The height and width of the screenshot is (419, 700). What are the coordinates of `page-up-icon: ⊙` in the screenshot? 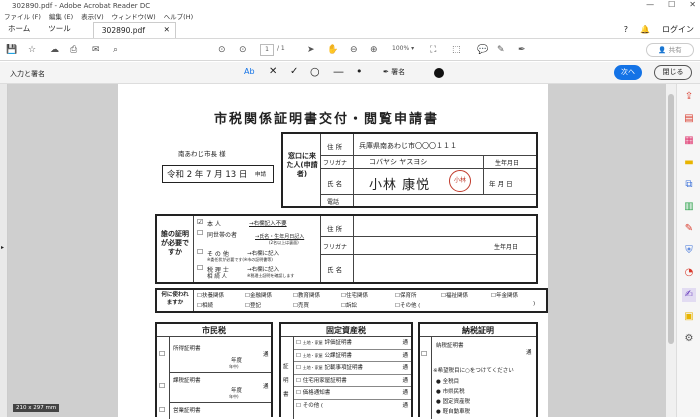 It's located at (222, 50).